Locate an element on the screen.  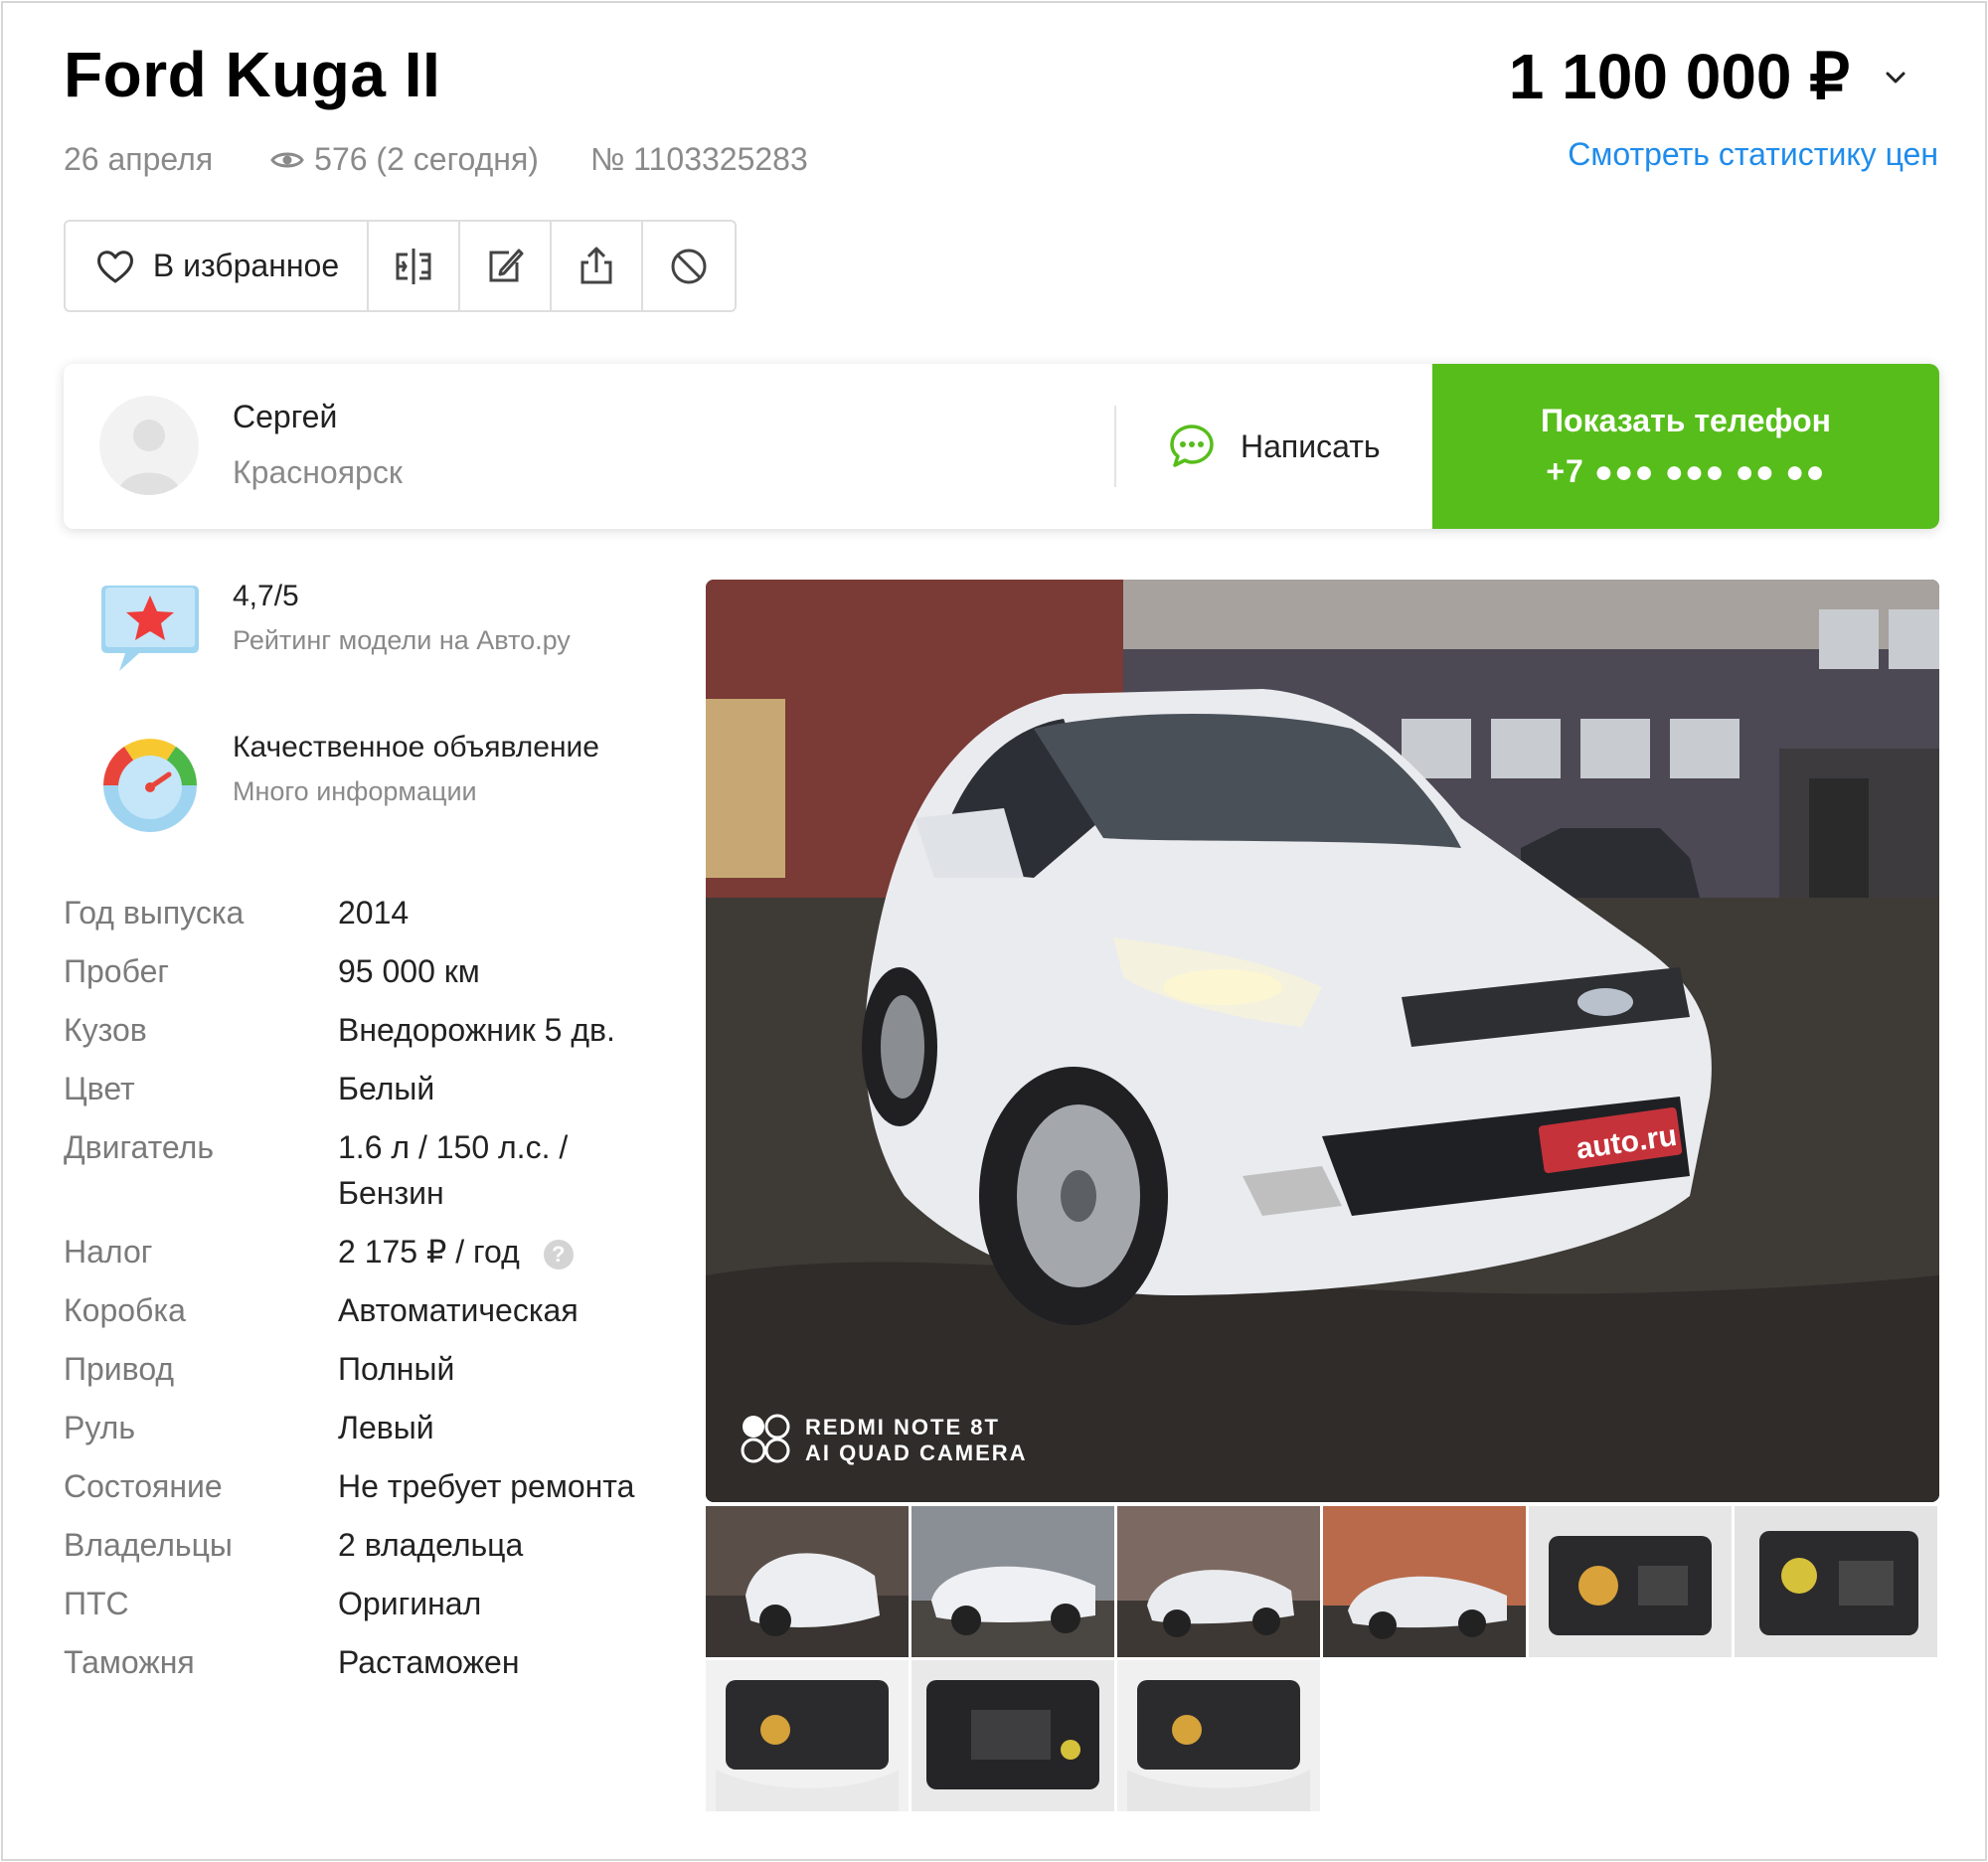
hide-listing-button is located at coordinates (689, 266).